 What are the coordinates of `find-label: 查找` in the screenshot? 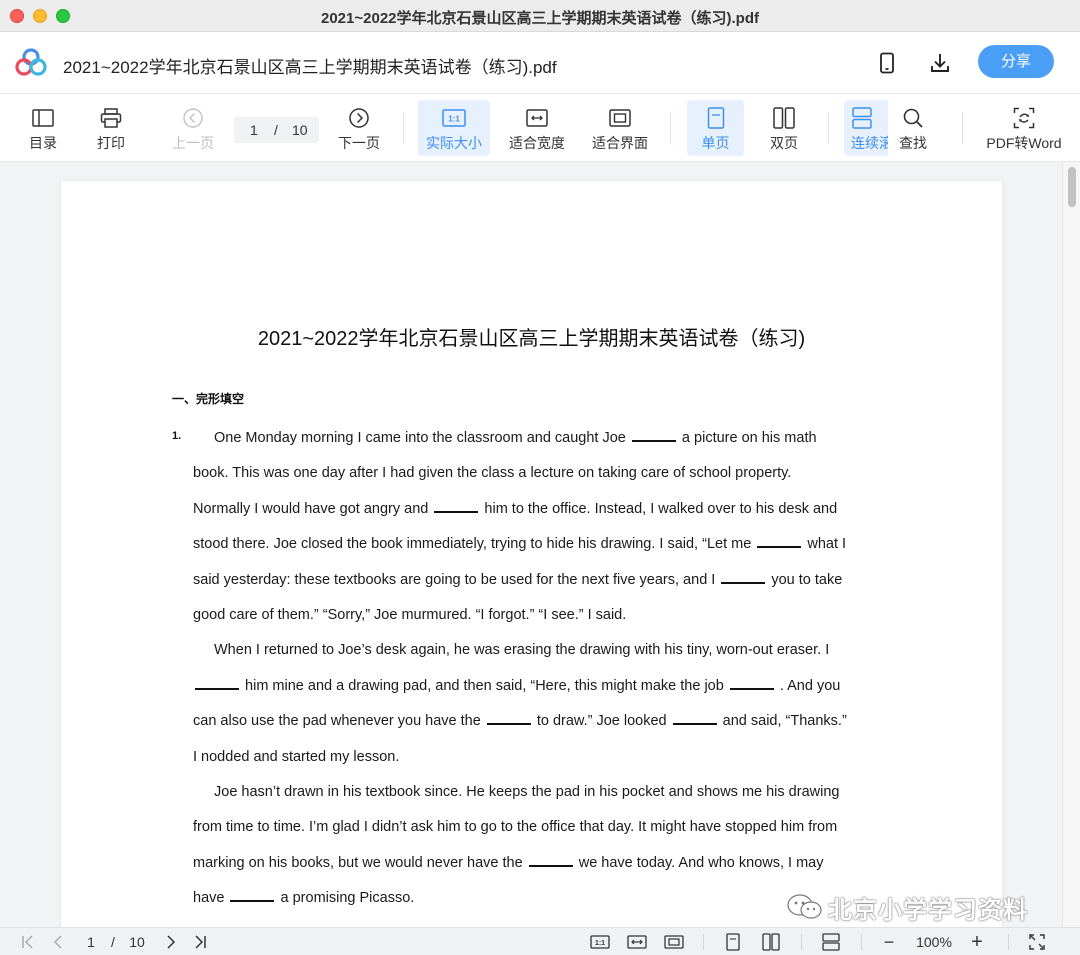 It's located at (913, 143).